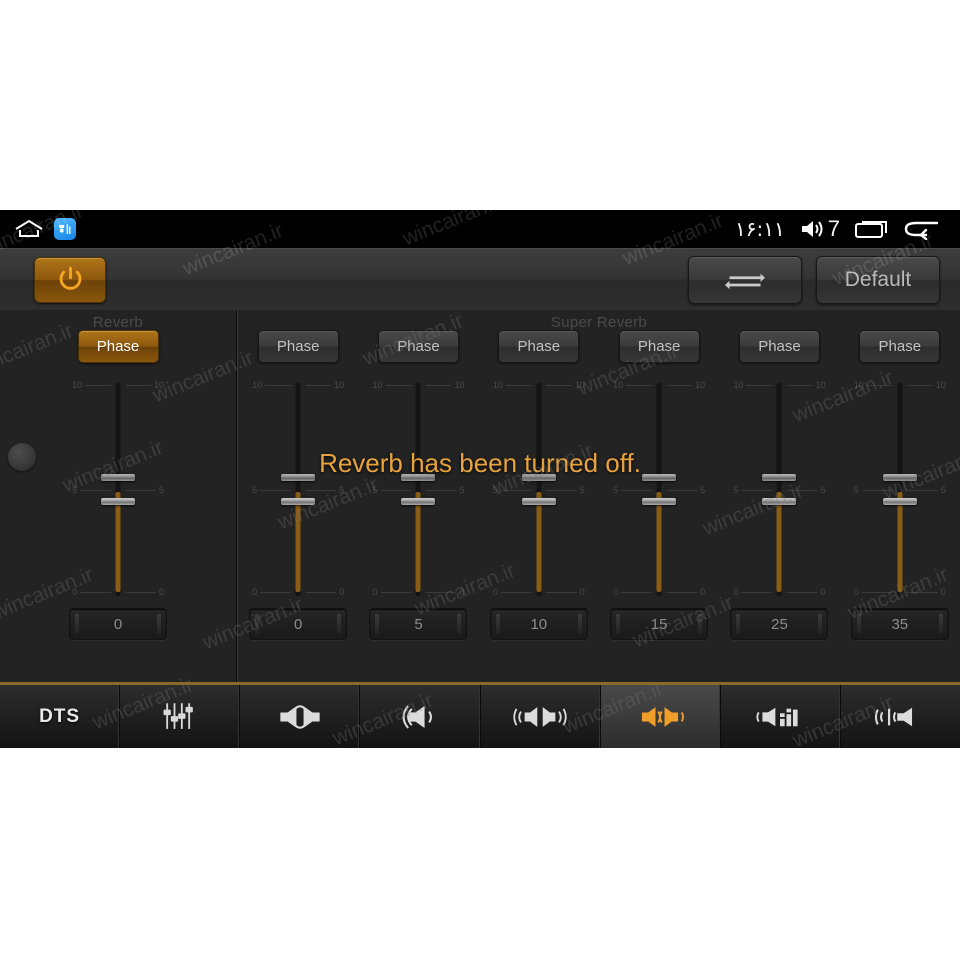 Image resolution: width=960 pixels, height=960 pixels. Describe the element at coordinates (660, 716) in the screenshot. I see `tab-reverb` at that location.